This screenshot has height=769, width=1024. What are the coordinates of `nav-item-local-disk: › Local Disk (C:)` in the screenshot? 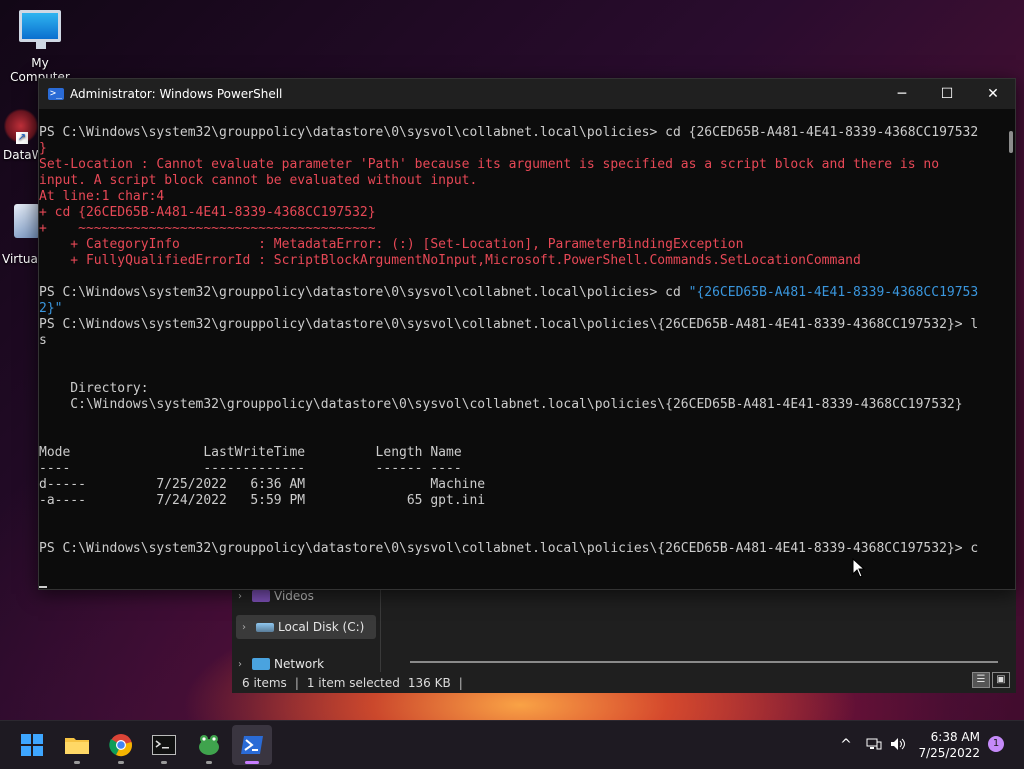 It's located at (306, 627).